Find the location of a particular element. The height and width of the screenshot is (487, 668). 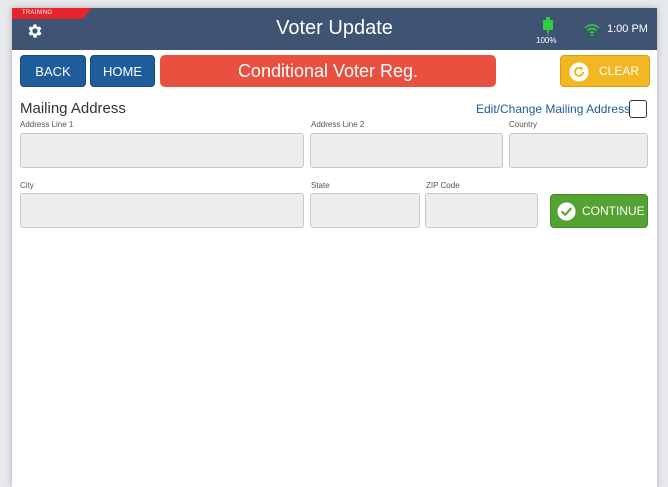

edit-mailing-address-link: Edit/Change Mailing Address is located at coordinates (553, 109).